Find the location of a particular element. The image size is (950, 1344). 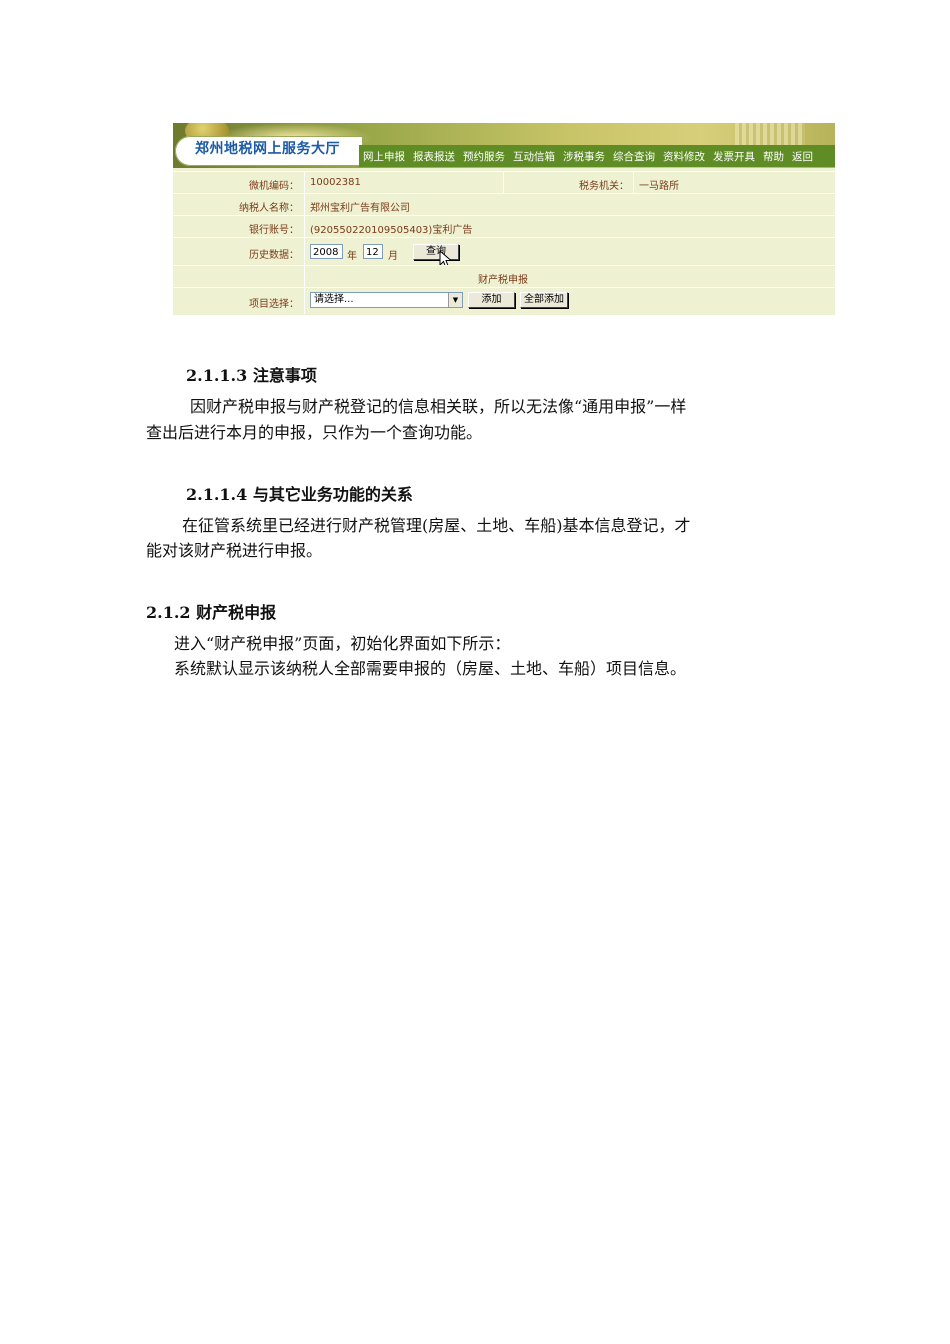

building-graphic-icon is located at coordinates (770, 134).